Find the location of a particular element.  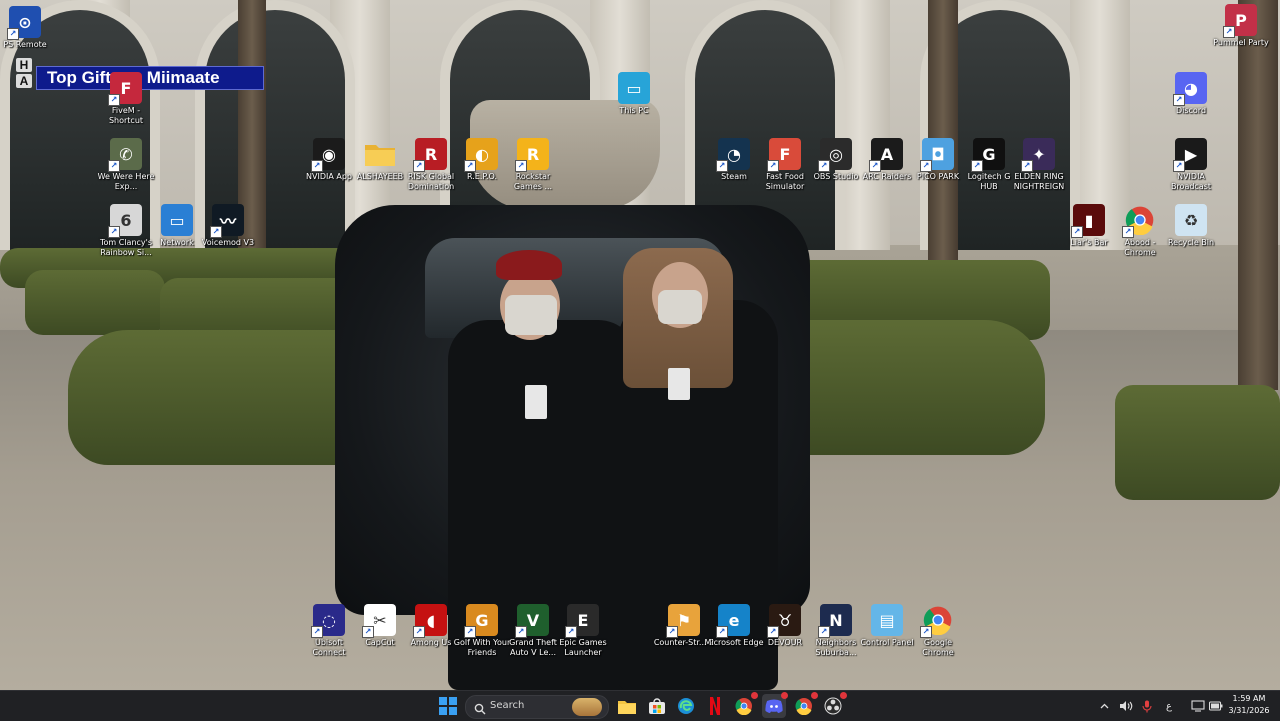

desktop-icon-label: Google Chrome is located at coordinates (938, 647).